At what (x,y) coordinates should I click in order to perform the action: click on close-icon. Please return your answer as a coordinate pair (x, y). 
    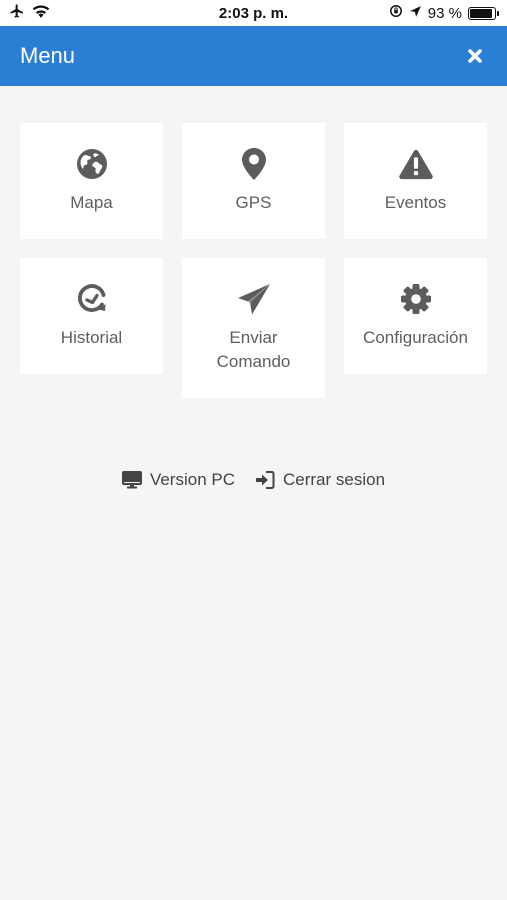
    Looking at the image, I should click on (475, 56).